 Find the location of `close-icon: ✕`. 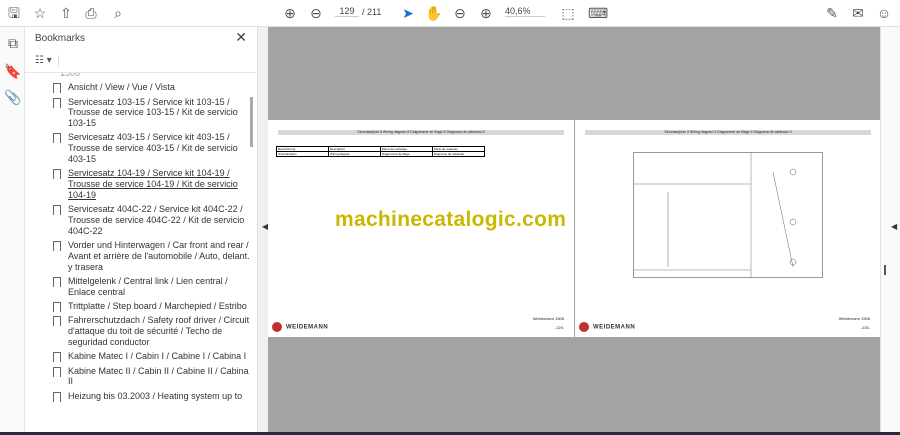

close-icon: ✕ is located at coordinates (241, 37).